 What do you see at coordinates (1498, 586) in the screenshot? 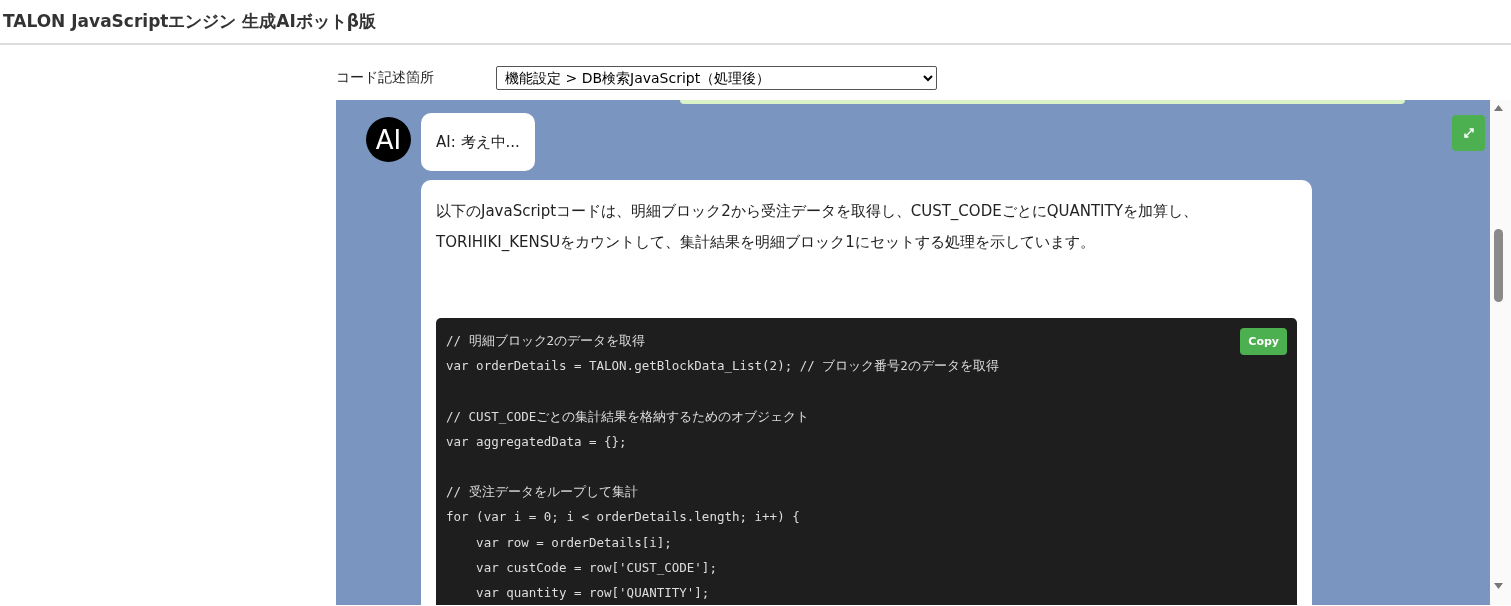
I see `scroll-down-icon` at bounding box center [1498, 586].